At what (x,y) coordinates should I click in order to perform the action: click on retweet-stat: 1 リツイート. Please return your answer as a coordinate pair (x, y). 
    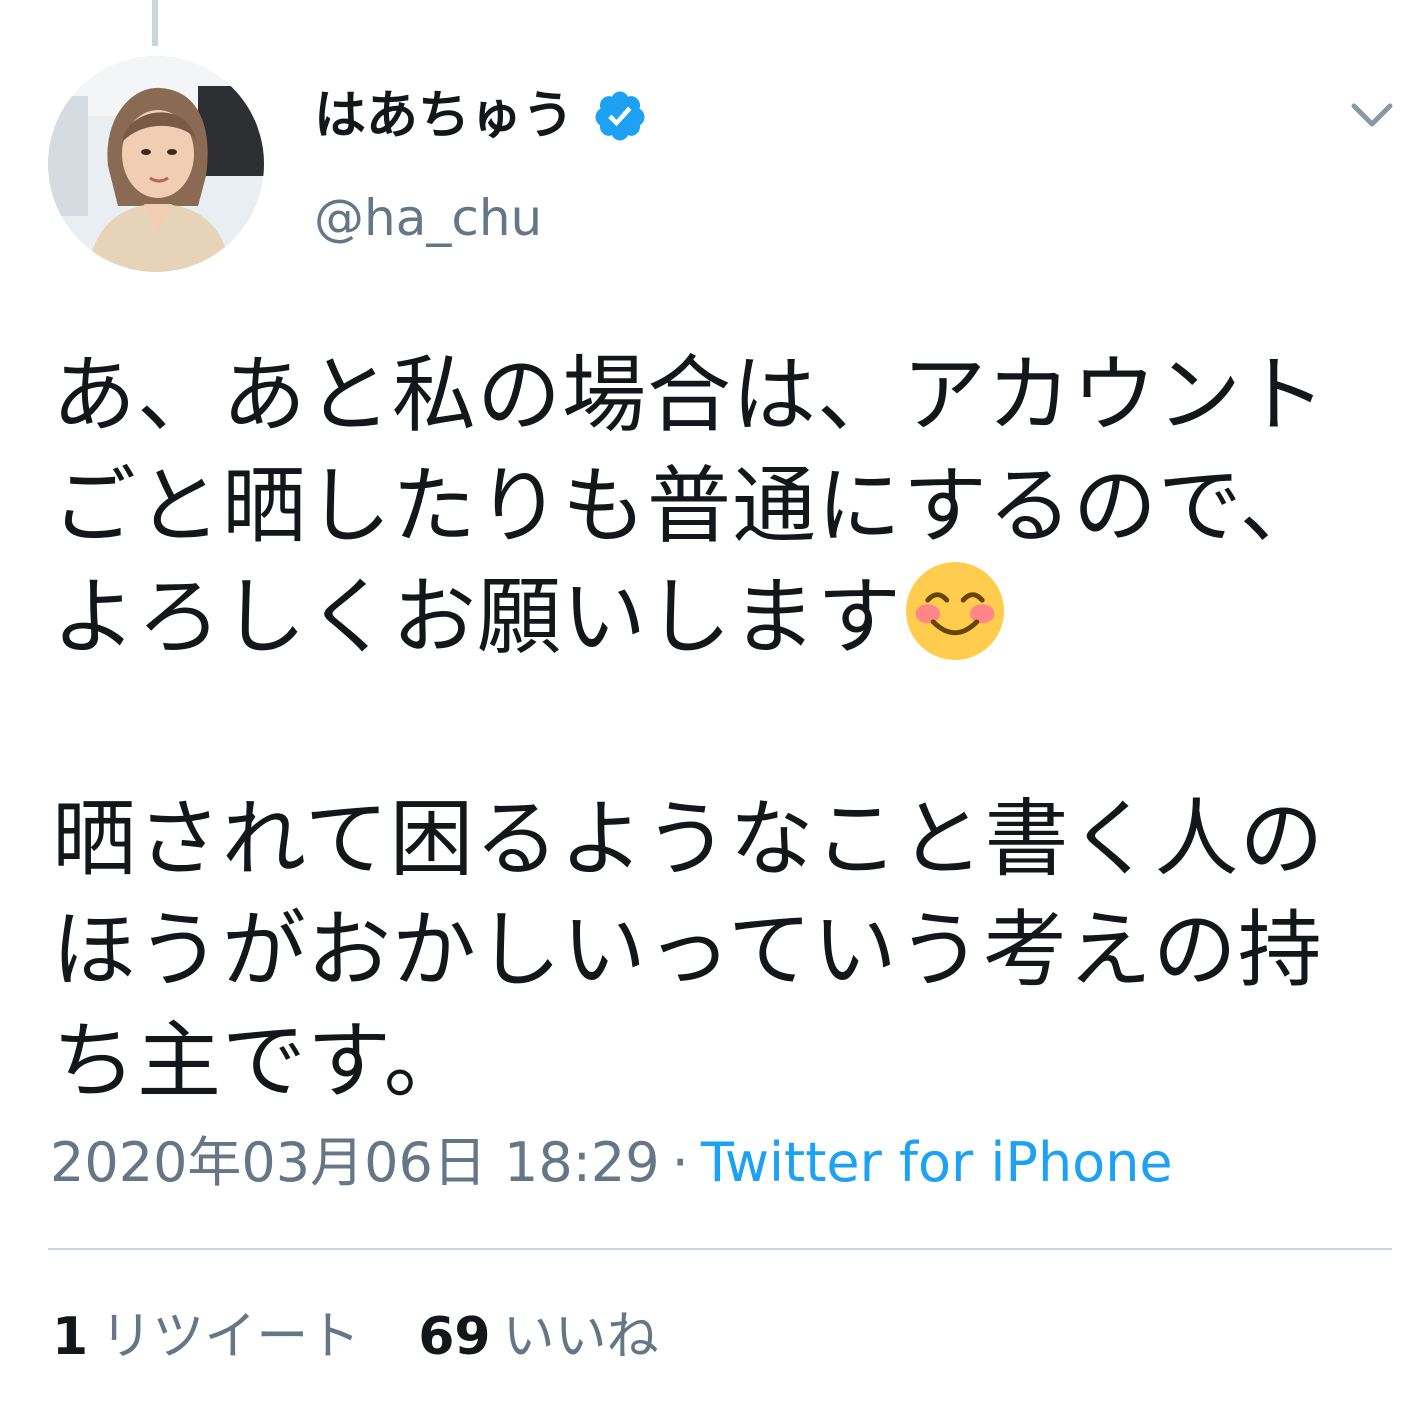
    Looking at the image, I should click on (206, 1337).